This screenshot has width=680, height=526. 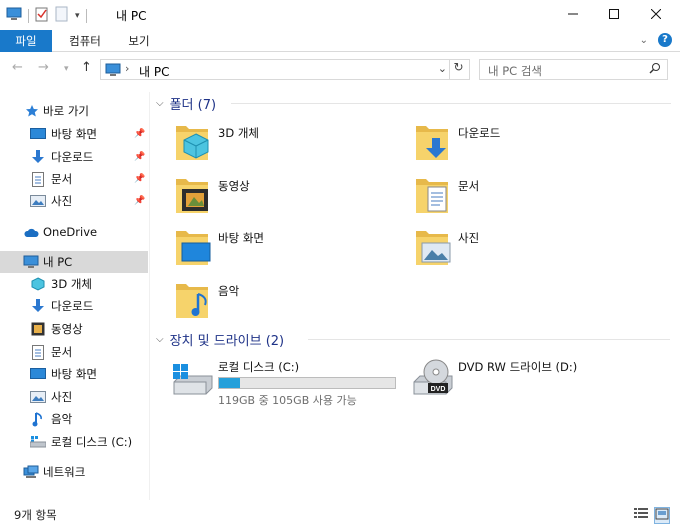 What do you see at coordinates (38, 329) in the screenshot?
I see `video-icon` at bounding box center [38, 329].